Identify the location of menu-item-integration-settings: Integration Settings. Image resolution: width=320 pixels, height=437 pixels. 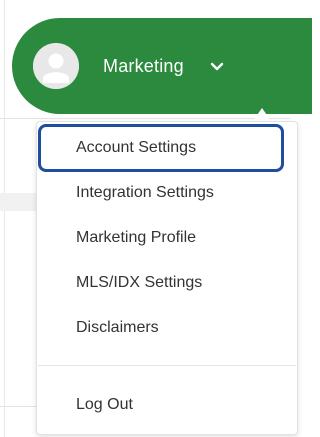
(145, 193).